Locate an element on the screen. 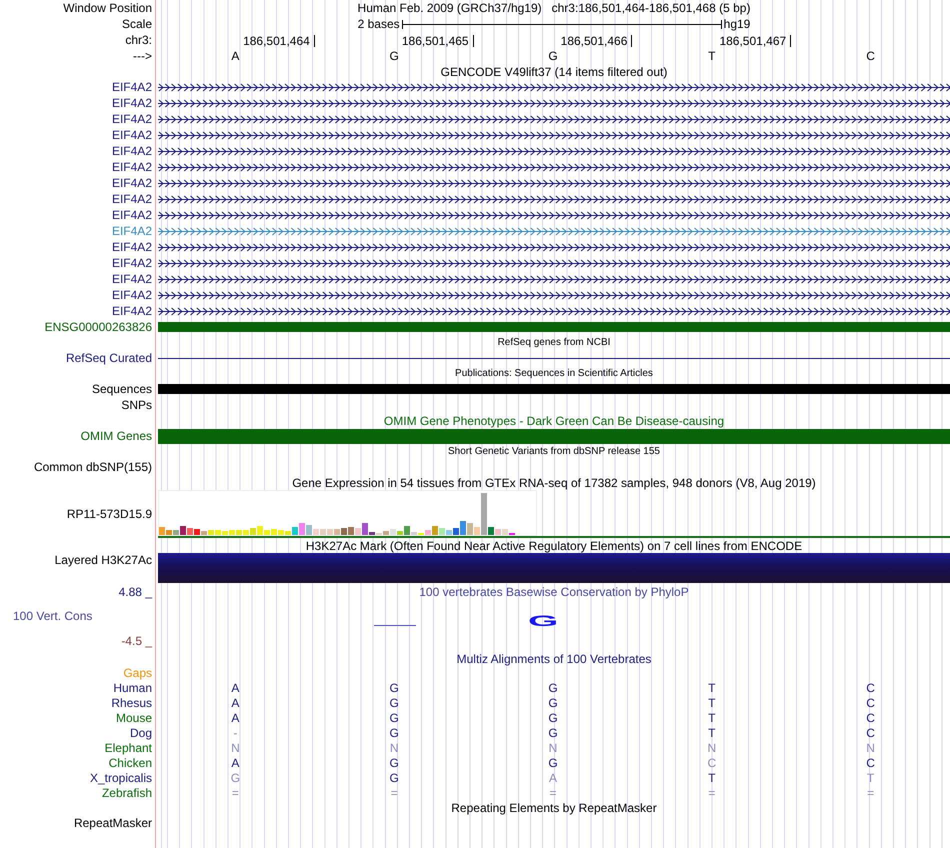 The height and width of the screenshot is (848, 950). species-label: Mouse is located at coordinates (134, 717).